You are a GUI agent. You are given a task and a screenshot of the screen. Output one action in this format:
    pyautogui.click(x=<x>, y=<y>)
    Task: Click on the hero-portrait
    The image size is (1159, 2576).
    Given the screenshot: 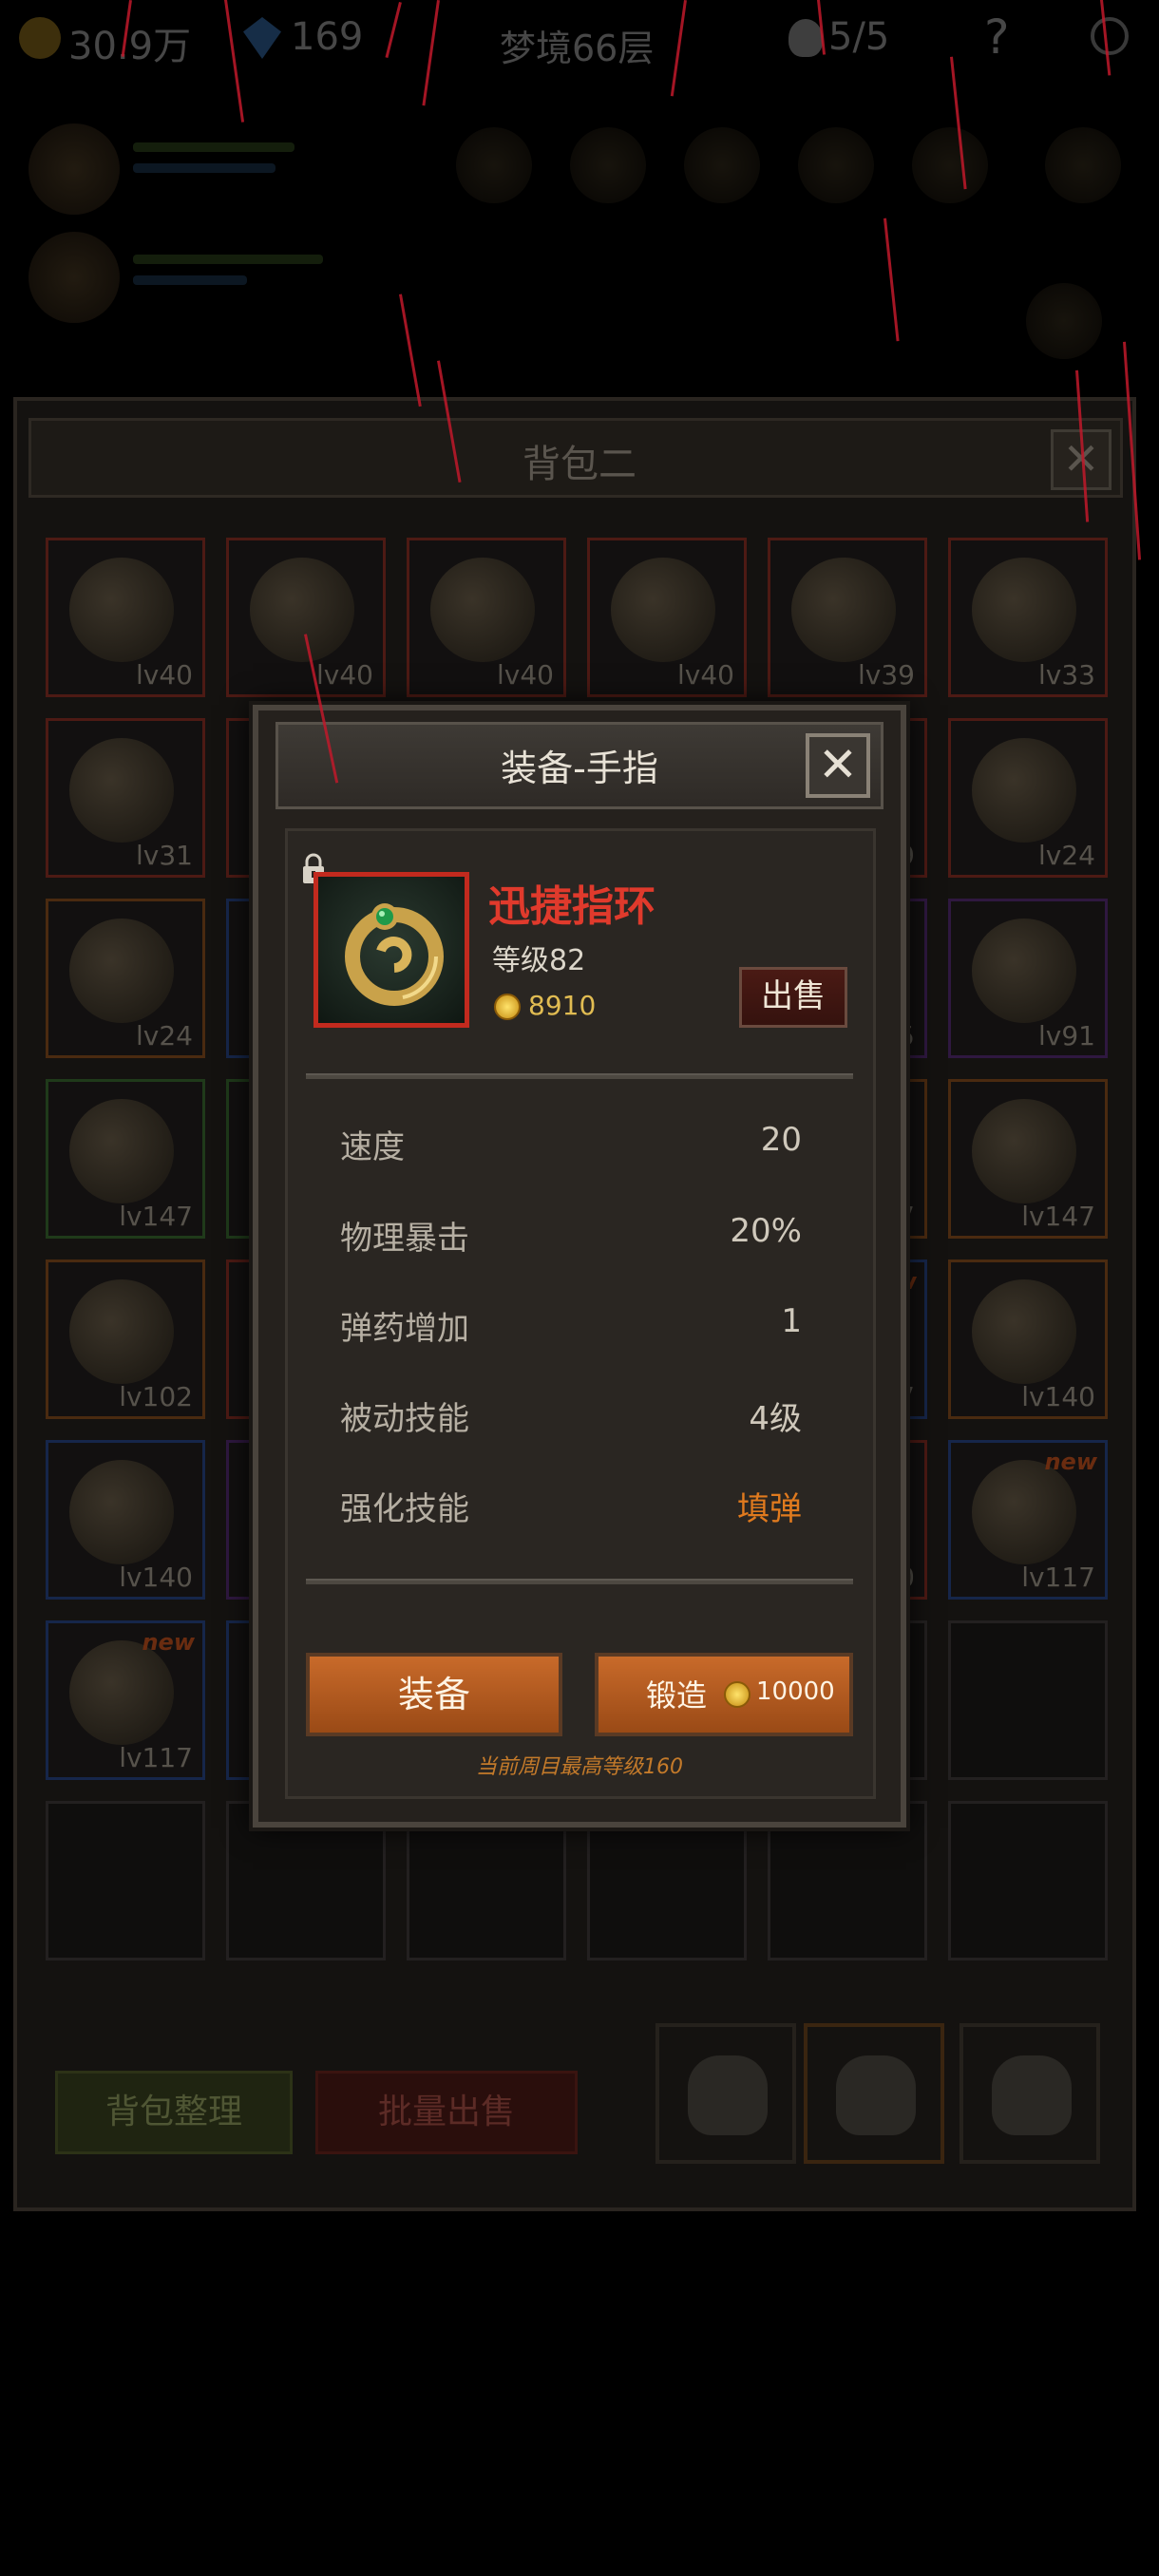 What is the action you would take?
    pyautogui.click(x=74, y=169)
    